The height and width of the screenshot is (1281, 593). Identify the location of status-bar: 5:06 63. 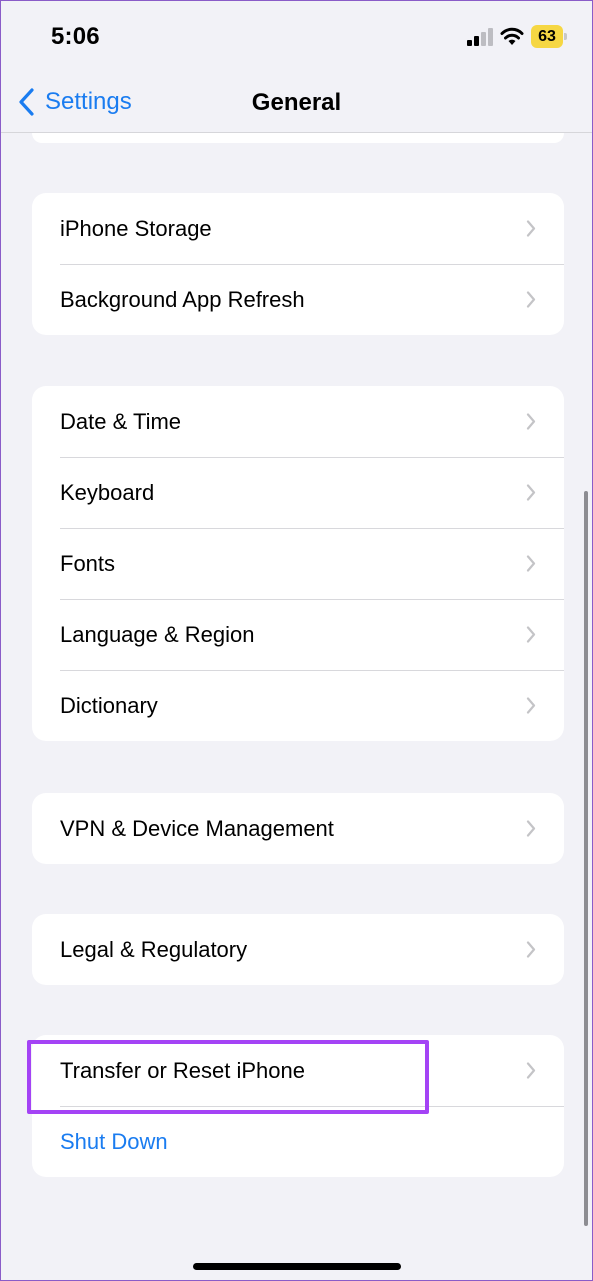
(296, 36).